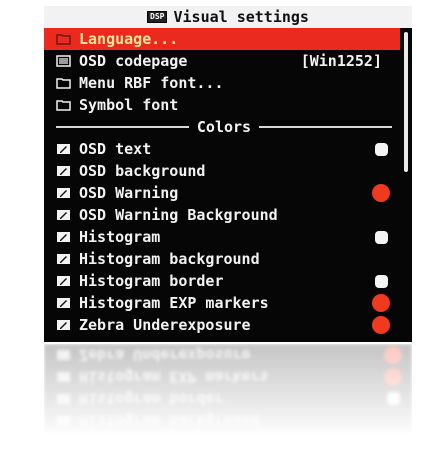 The height and width of the screenshot is (454, 433). I want to click on menu-item-label: Histogram background, so click(169, 259).